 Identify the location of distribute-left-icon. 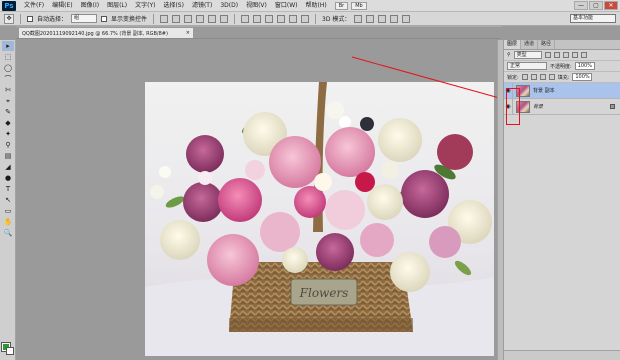
(281, 18).